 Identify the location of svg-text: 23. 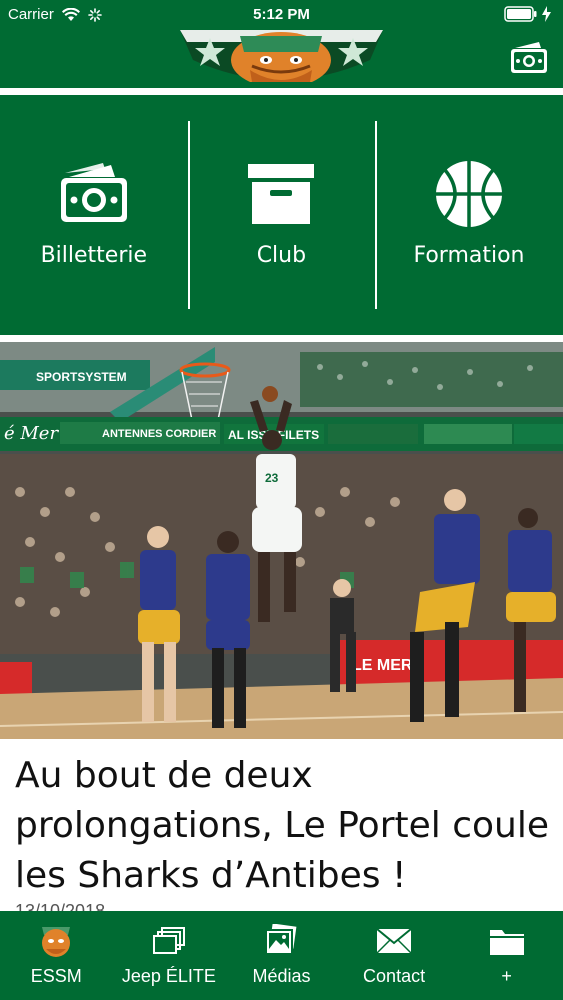
(272, 478).